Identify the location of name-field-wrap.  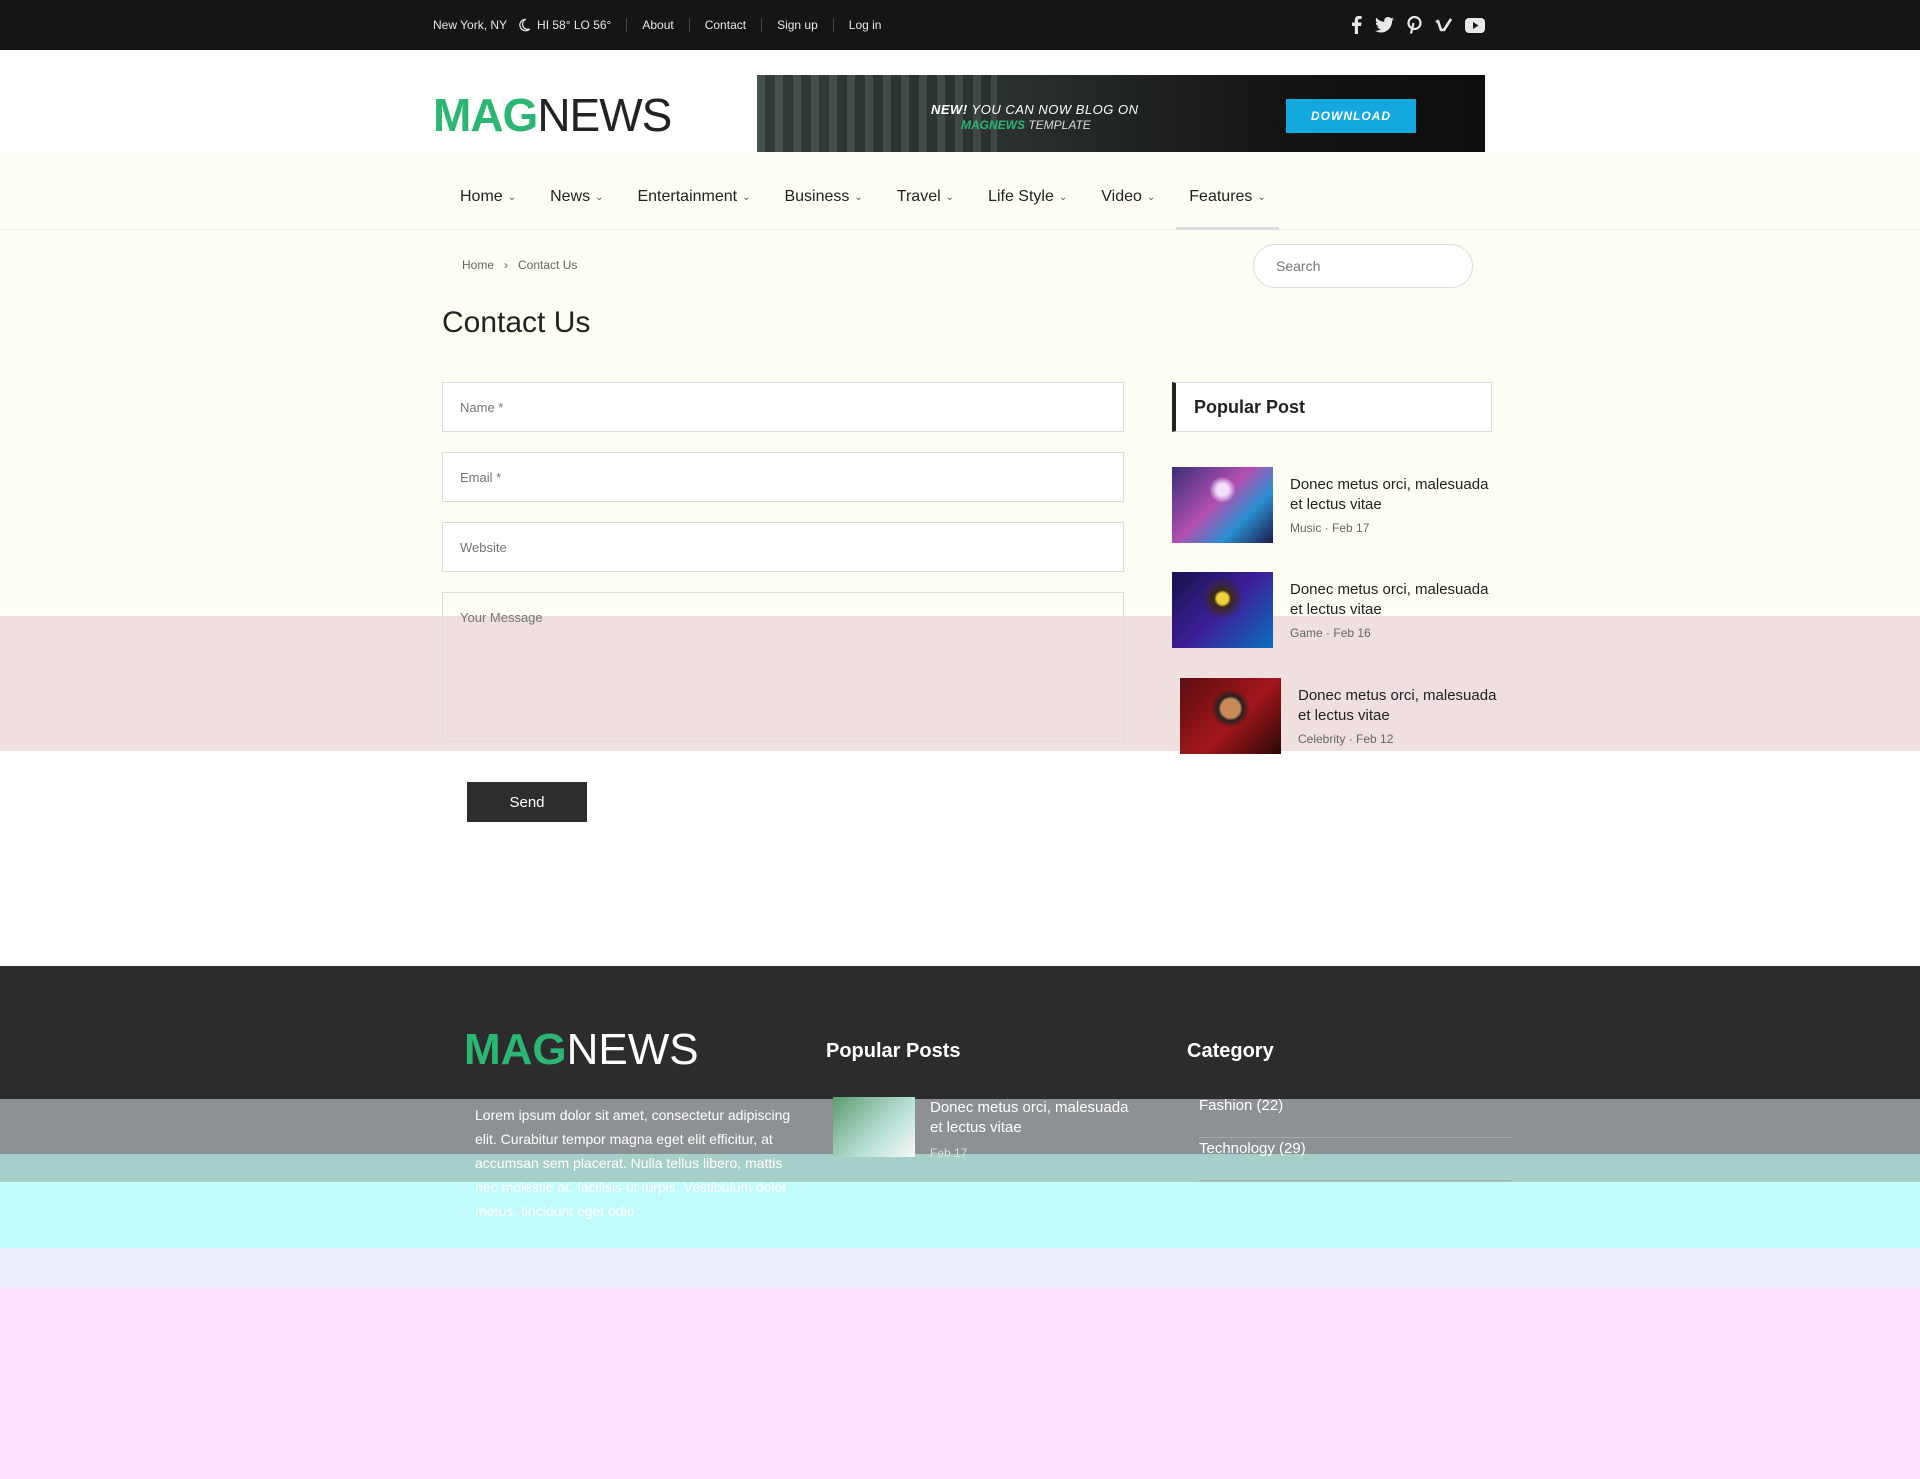
(783, 407).